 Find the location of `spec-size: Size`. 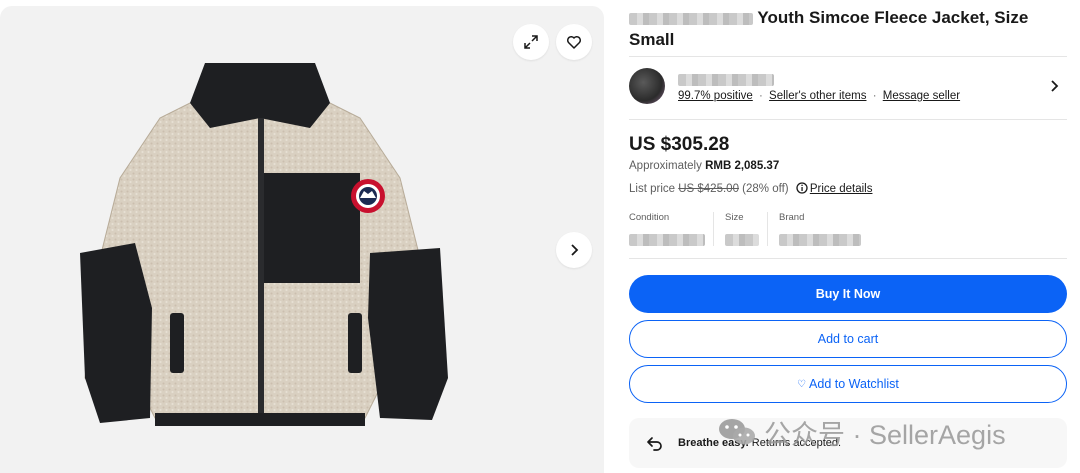

spec-size: Size is located at coordinates (742, 230).